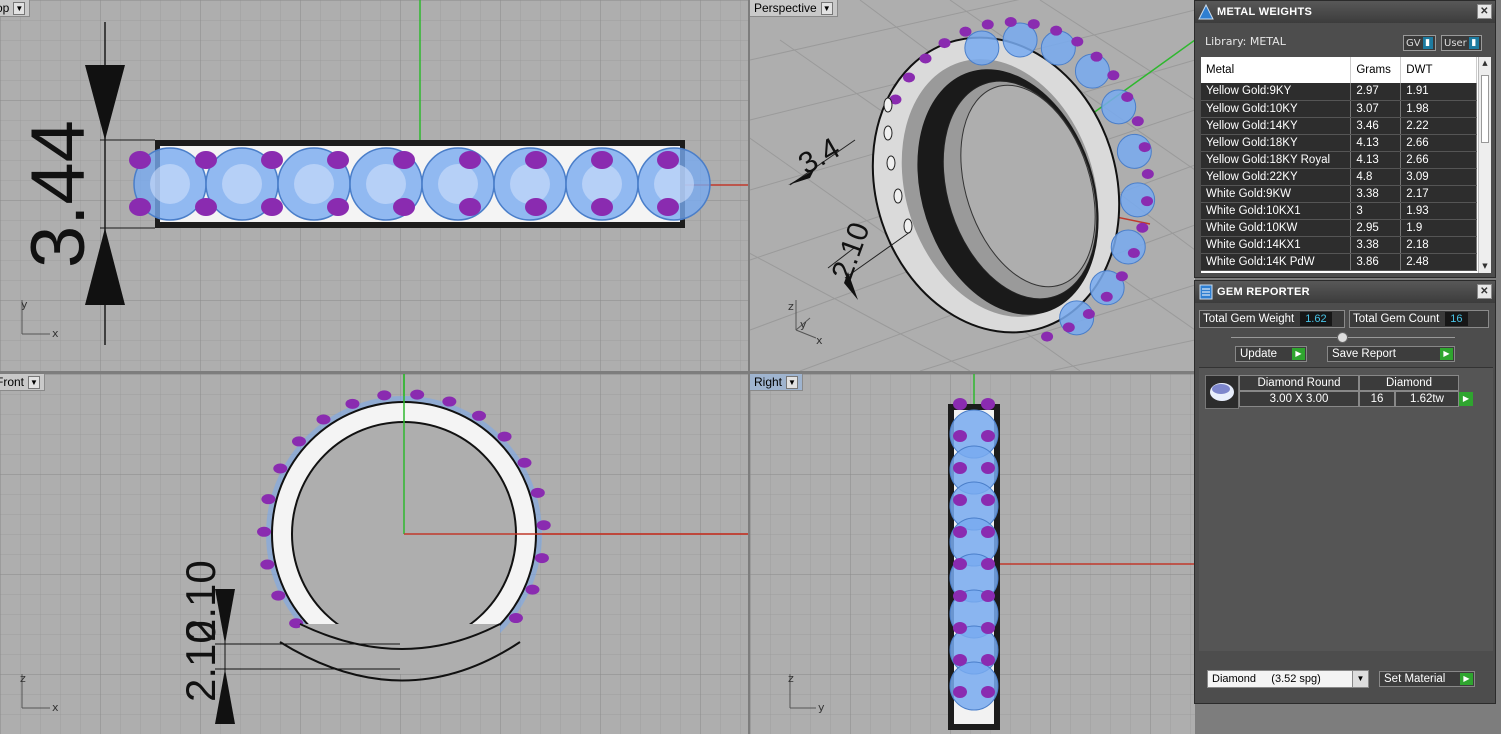 The height and width of the screenshot is (734, 1501). What do you see at coordinates (1339, 262) in the screenshot?
I see `table-row: White Gold:14K PdW 3.86 2.48` at bounding box center [1339, 262].